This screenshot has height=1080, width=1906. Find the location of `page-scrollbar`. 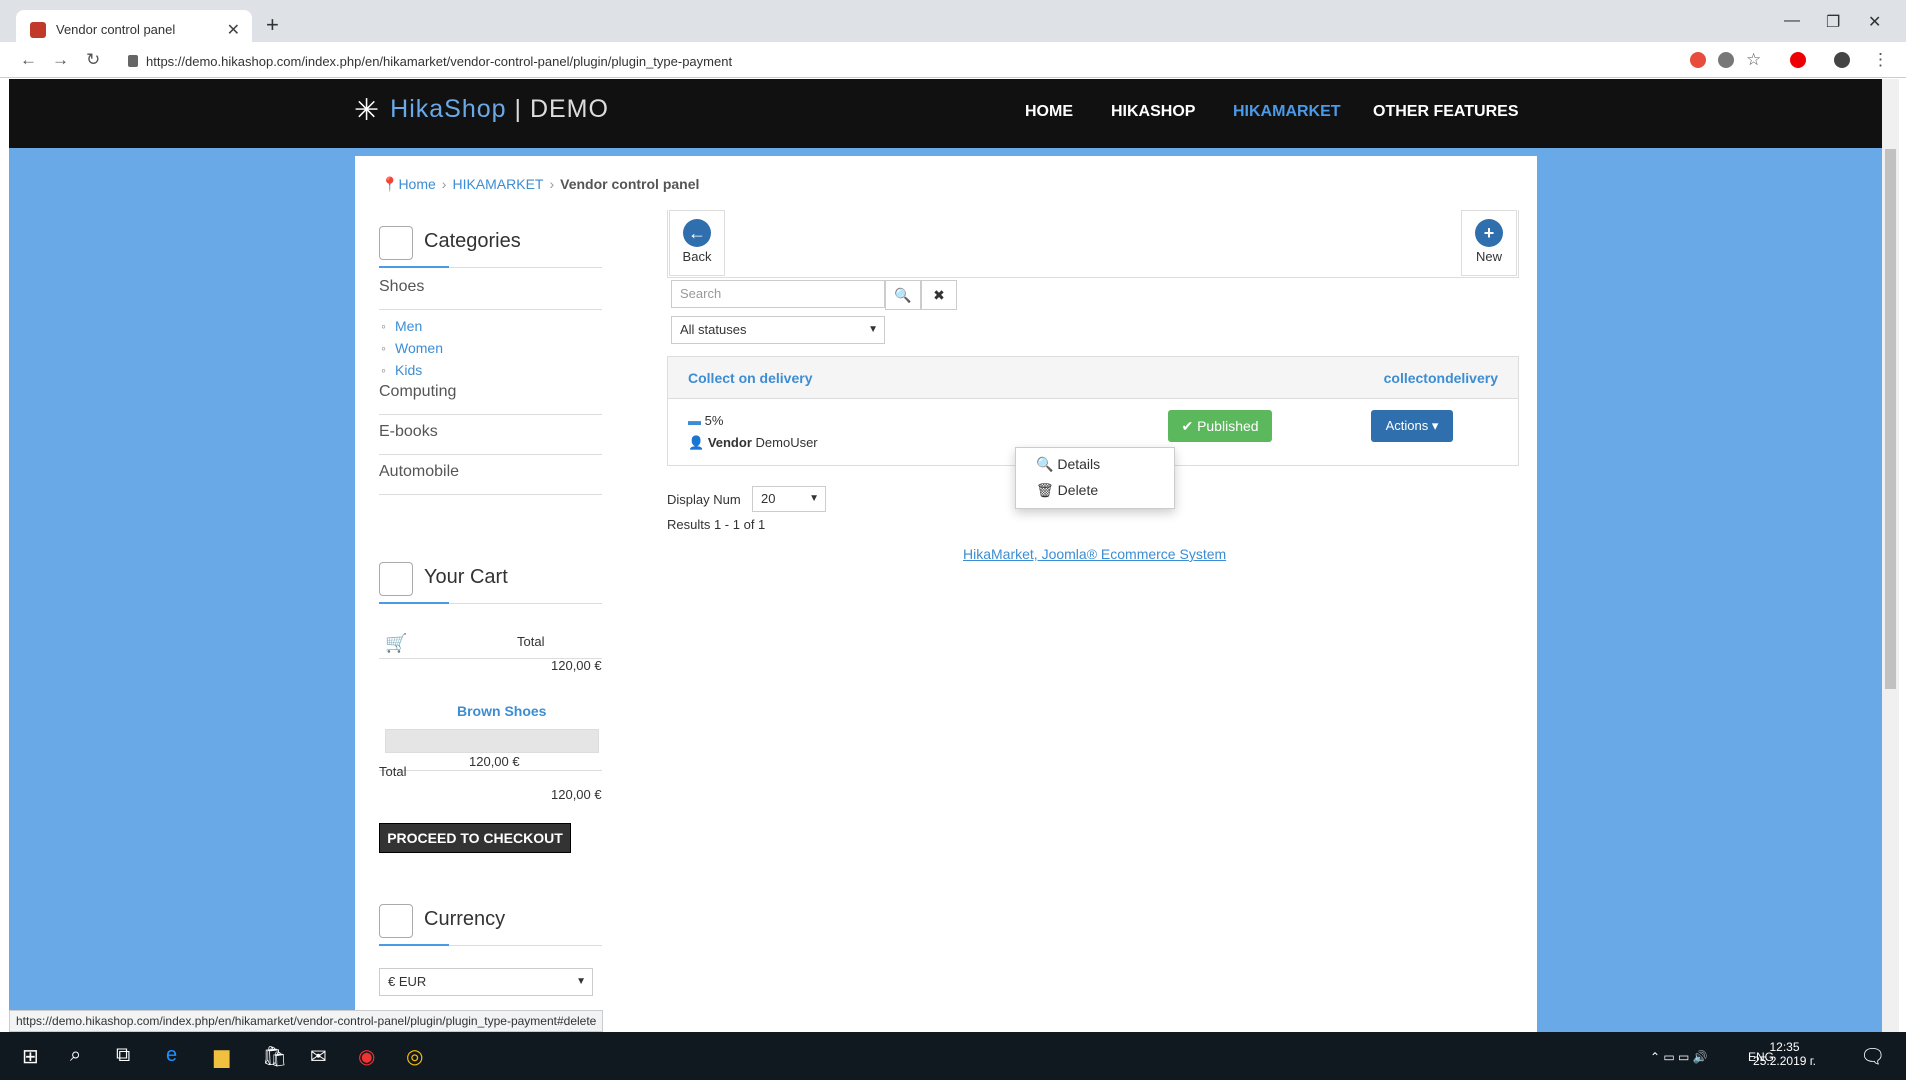

page-scrollbar is located at coordinates (1890, 555).